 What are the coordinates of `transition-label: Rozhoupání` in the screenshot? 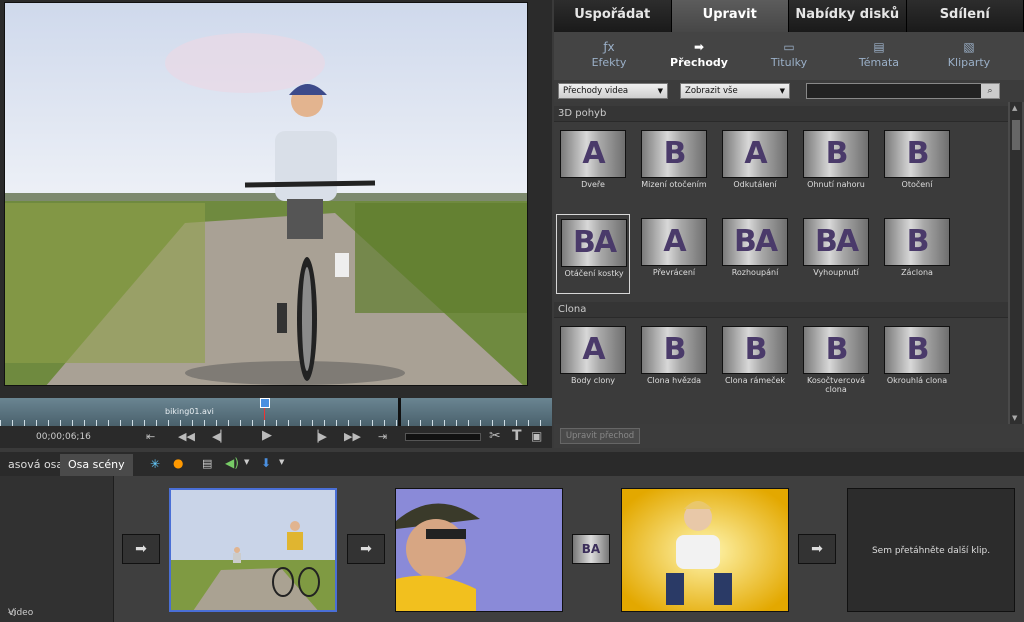 It's located at (755, 272).